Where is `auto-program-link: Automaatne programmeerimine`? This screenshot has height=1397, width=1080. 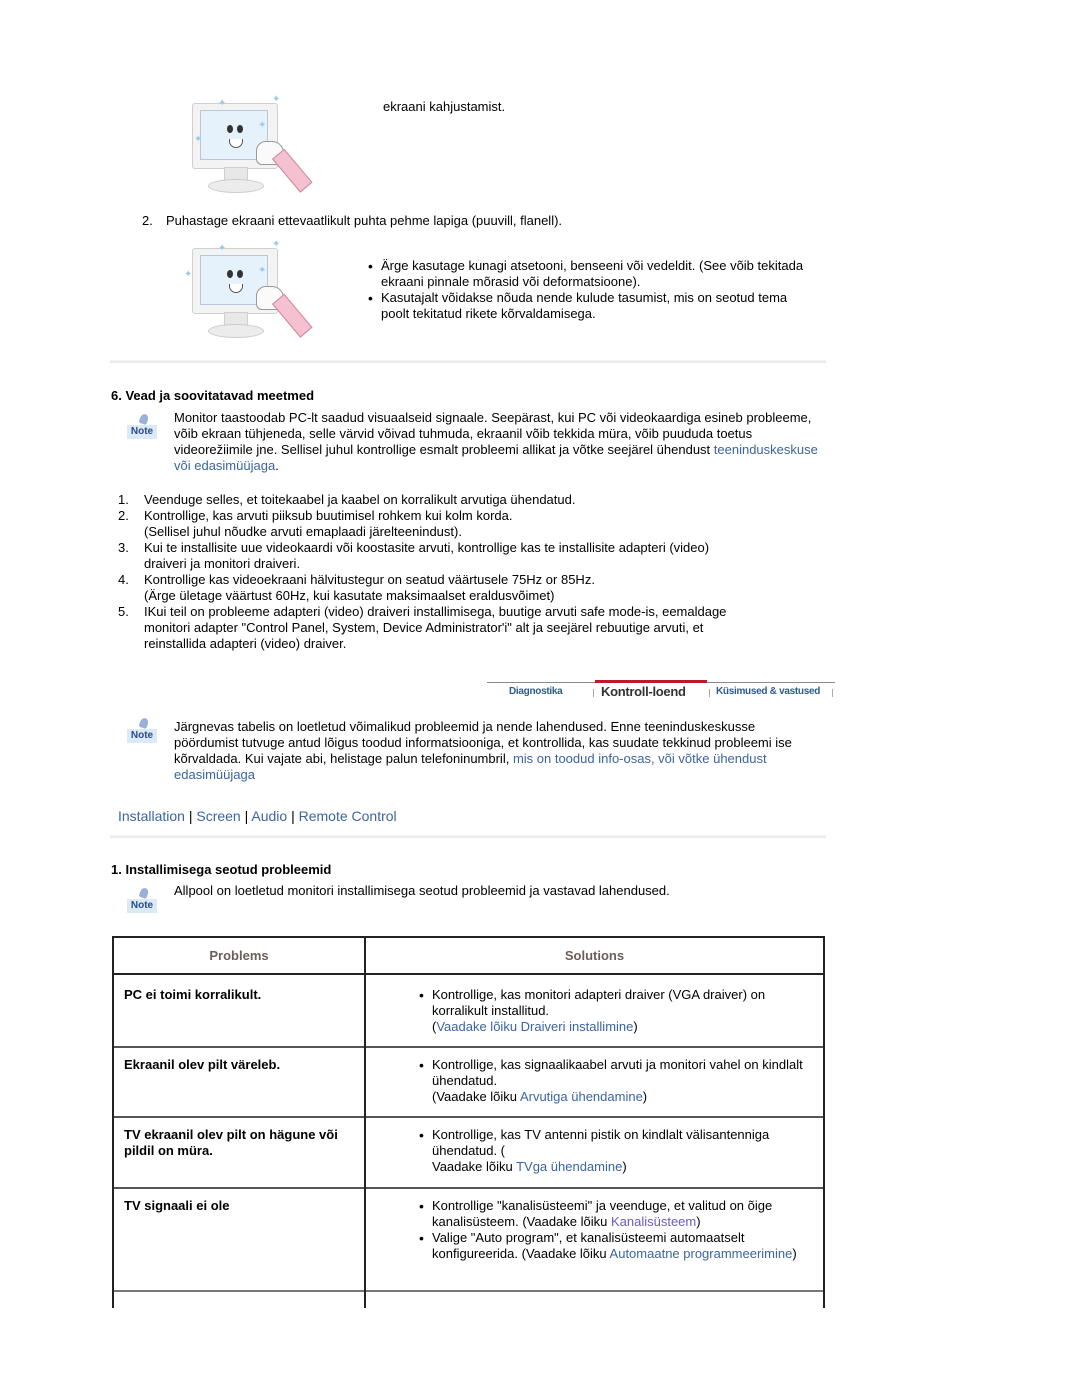 auto-program-link: Automaatne programmeerimine is located at coordinates (701, 1253).